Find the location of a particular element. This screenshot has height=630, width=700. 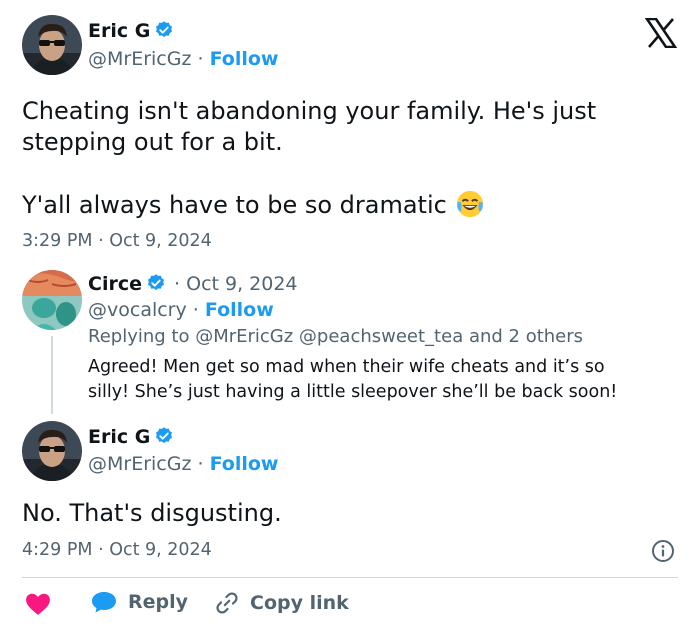

tweet-text-line: Y'all always have to be so dramatic is located at coordinates (234, 205).